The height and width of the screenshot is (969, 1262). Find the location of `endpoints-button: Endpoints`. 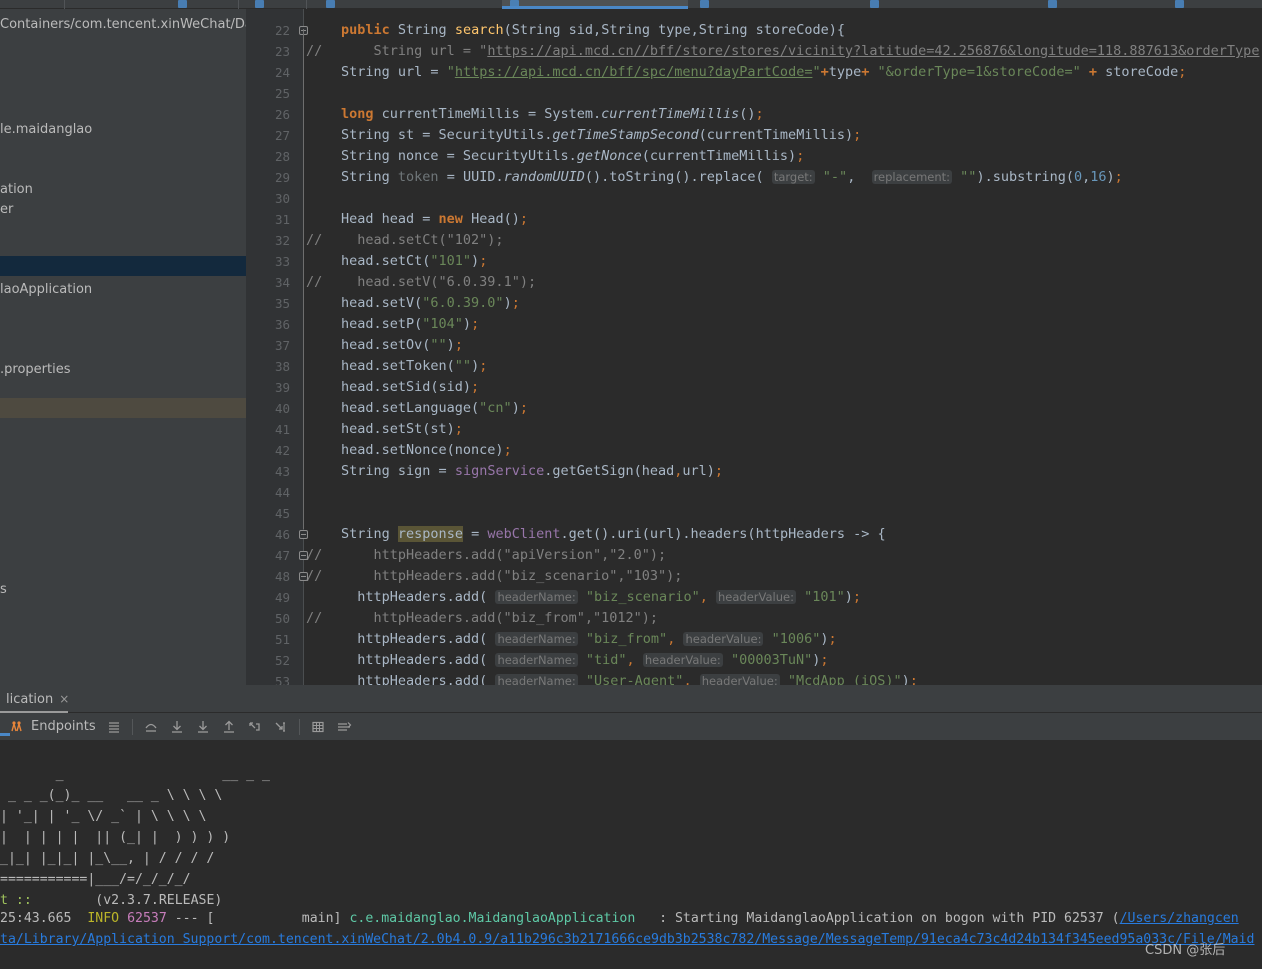

endpoints-button: Endpoints is located at coordinates (52, 727).